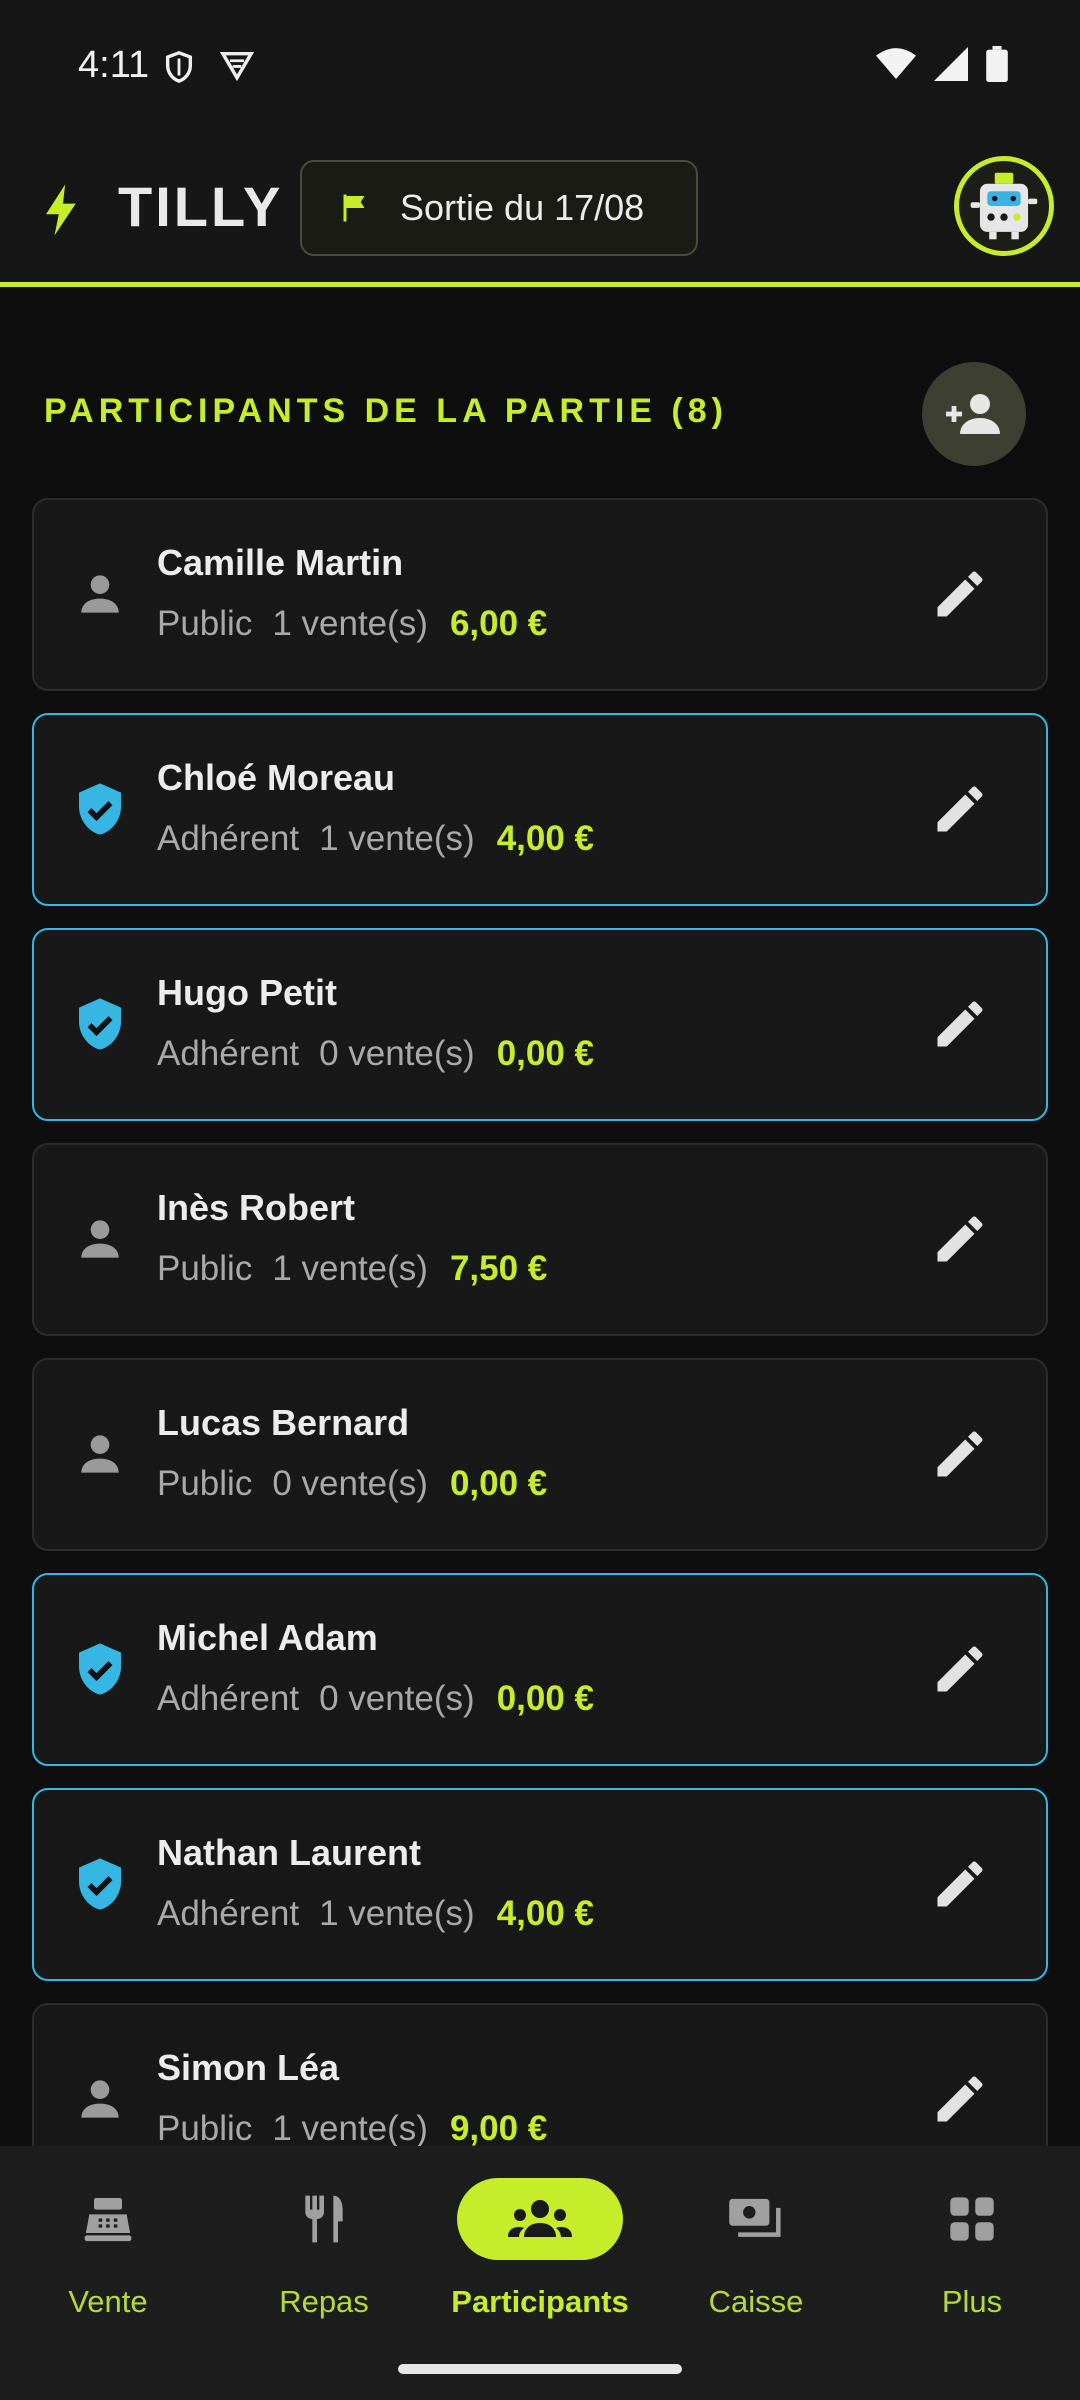 Image resolution: width=1080 pixels, height=2400 pixels. I want to click on home-indicator, so click(540, 2369).